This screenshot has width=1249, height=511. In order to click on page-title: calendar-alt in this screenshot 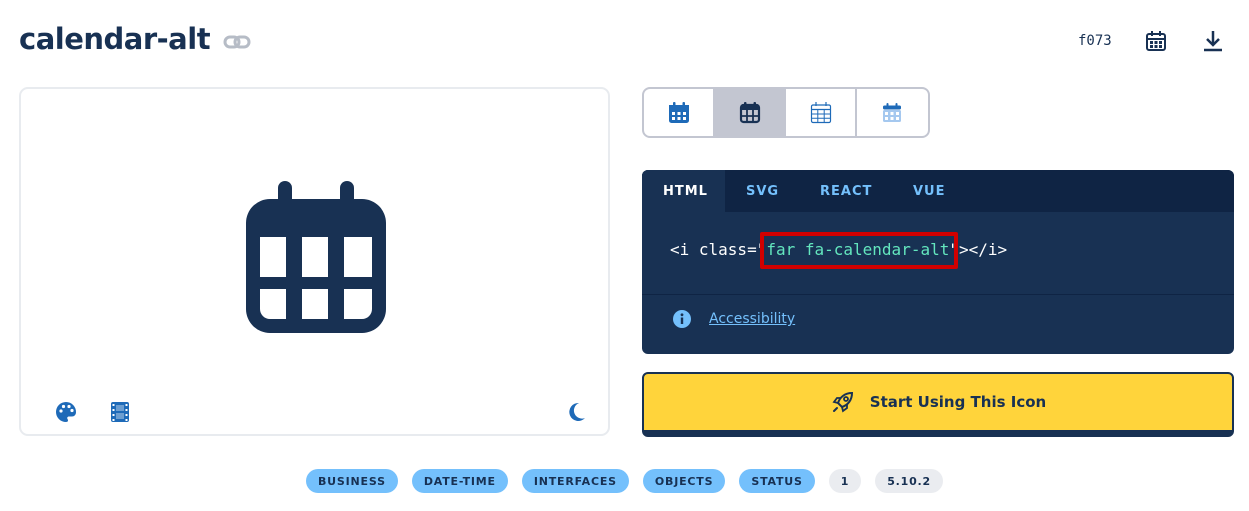, I will do `click(115, 39)`.